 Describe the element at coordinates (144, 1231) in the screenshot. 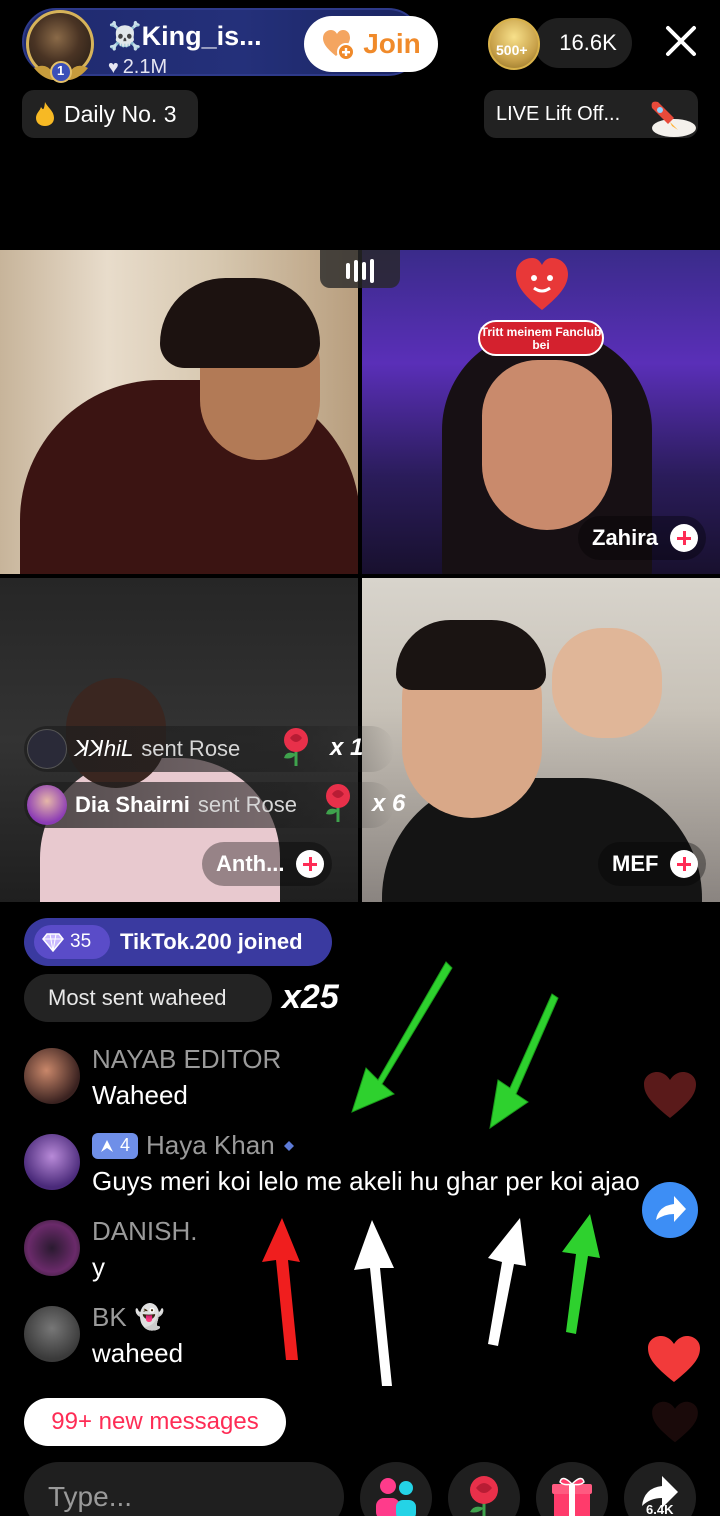

I see `chat-username: DANISH.` at that location.